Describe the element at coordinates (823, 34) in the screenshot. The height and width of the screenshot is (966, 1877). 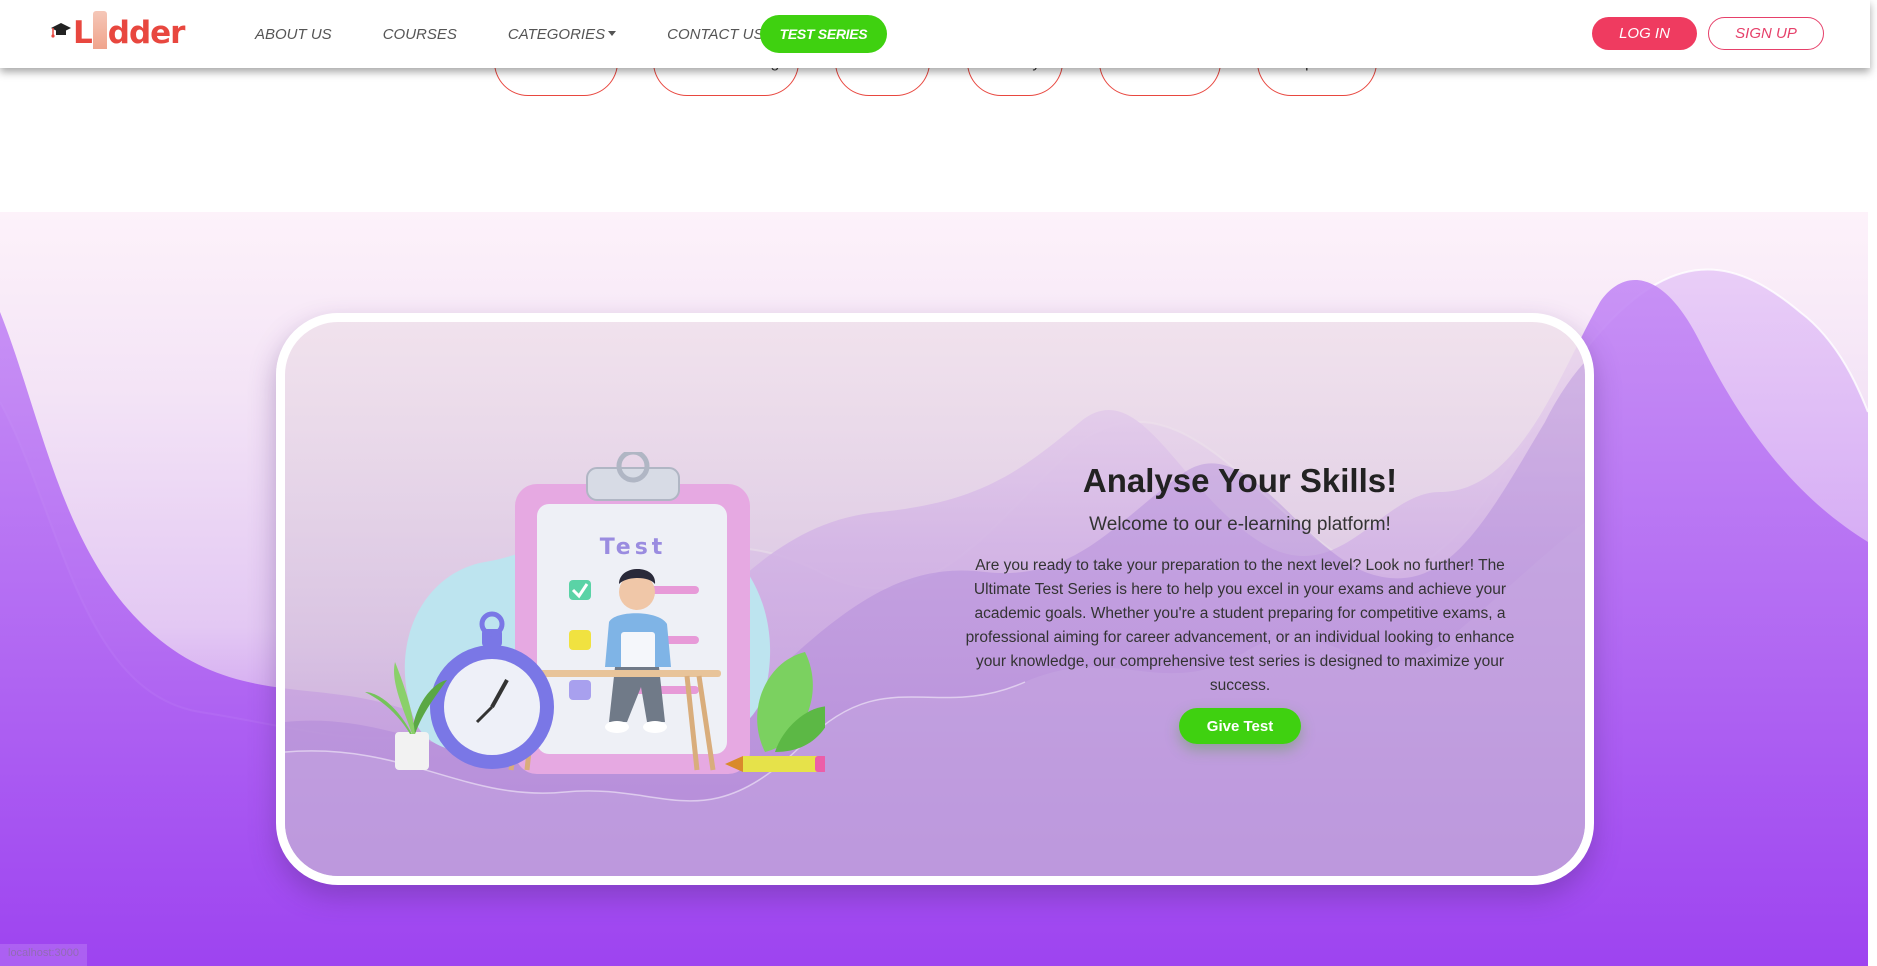
I see `test-series-button: TEST SERIES` at that location.